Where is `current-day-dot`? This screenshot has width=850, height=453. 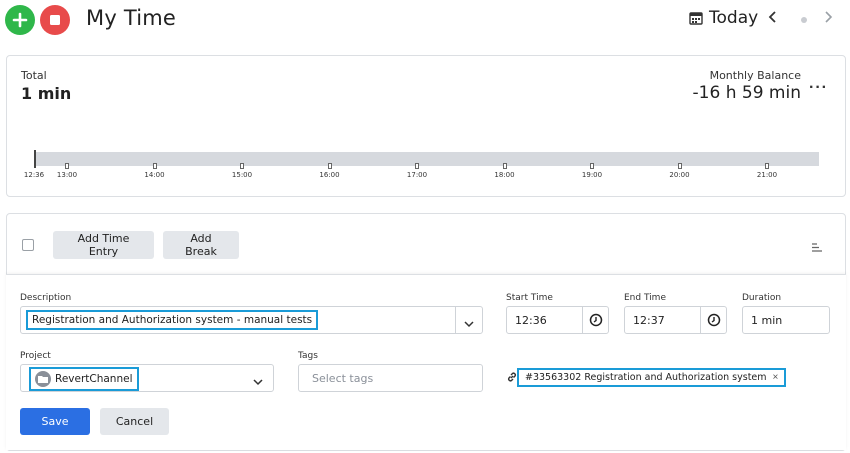 current-day-dot is located at coordinates (804, 20).